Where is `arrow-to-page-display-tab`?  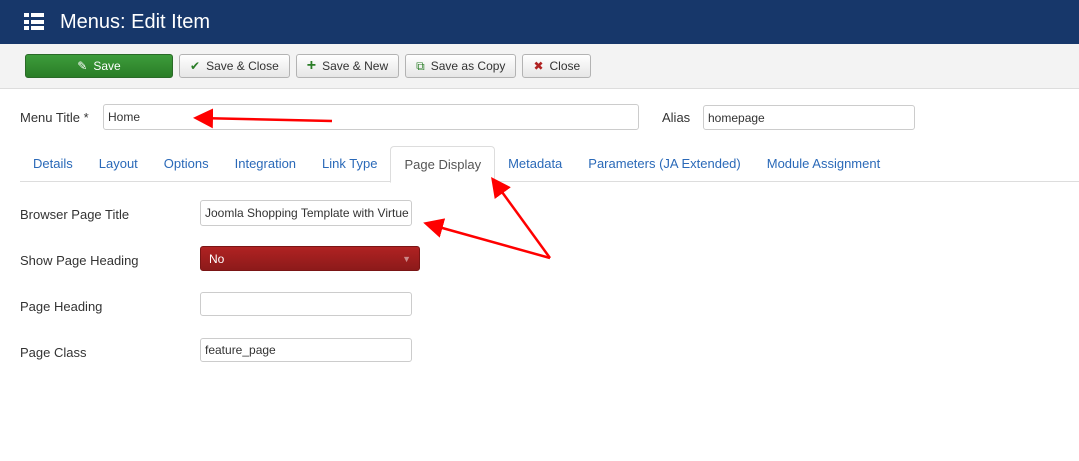
arrow-to-page-display-tab is located at coordinates (521, 217).